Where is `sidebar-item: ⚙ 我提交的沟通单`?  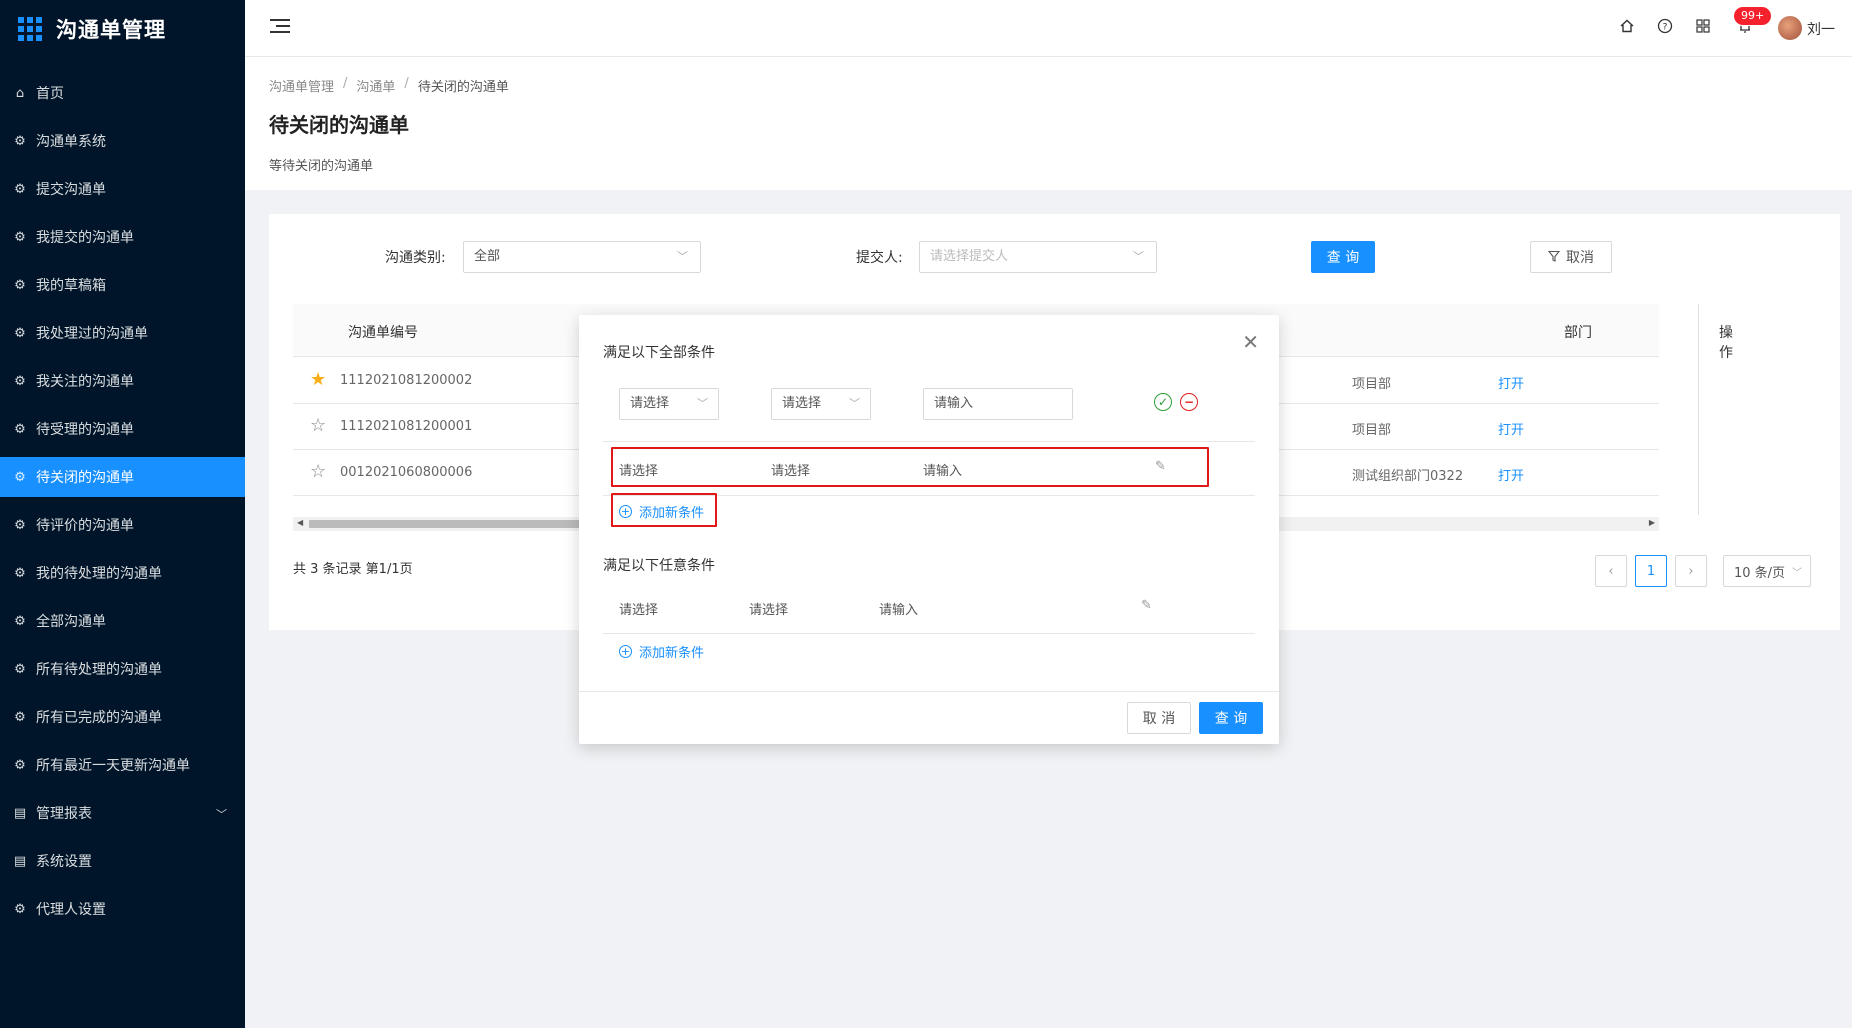
sidebar-item: ⚙ 我提交的沟通单 is located at coordinates (122, 237).